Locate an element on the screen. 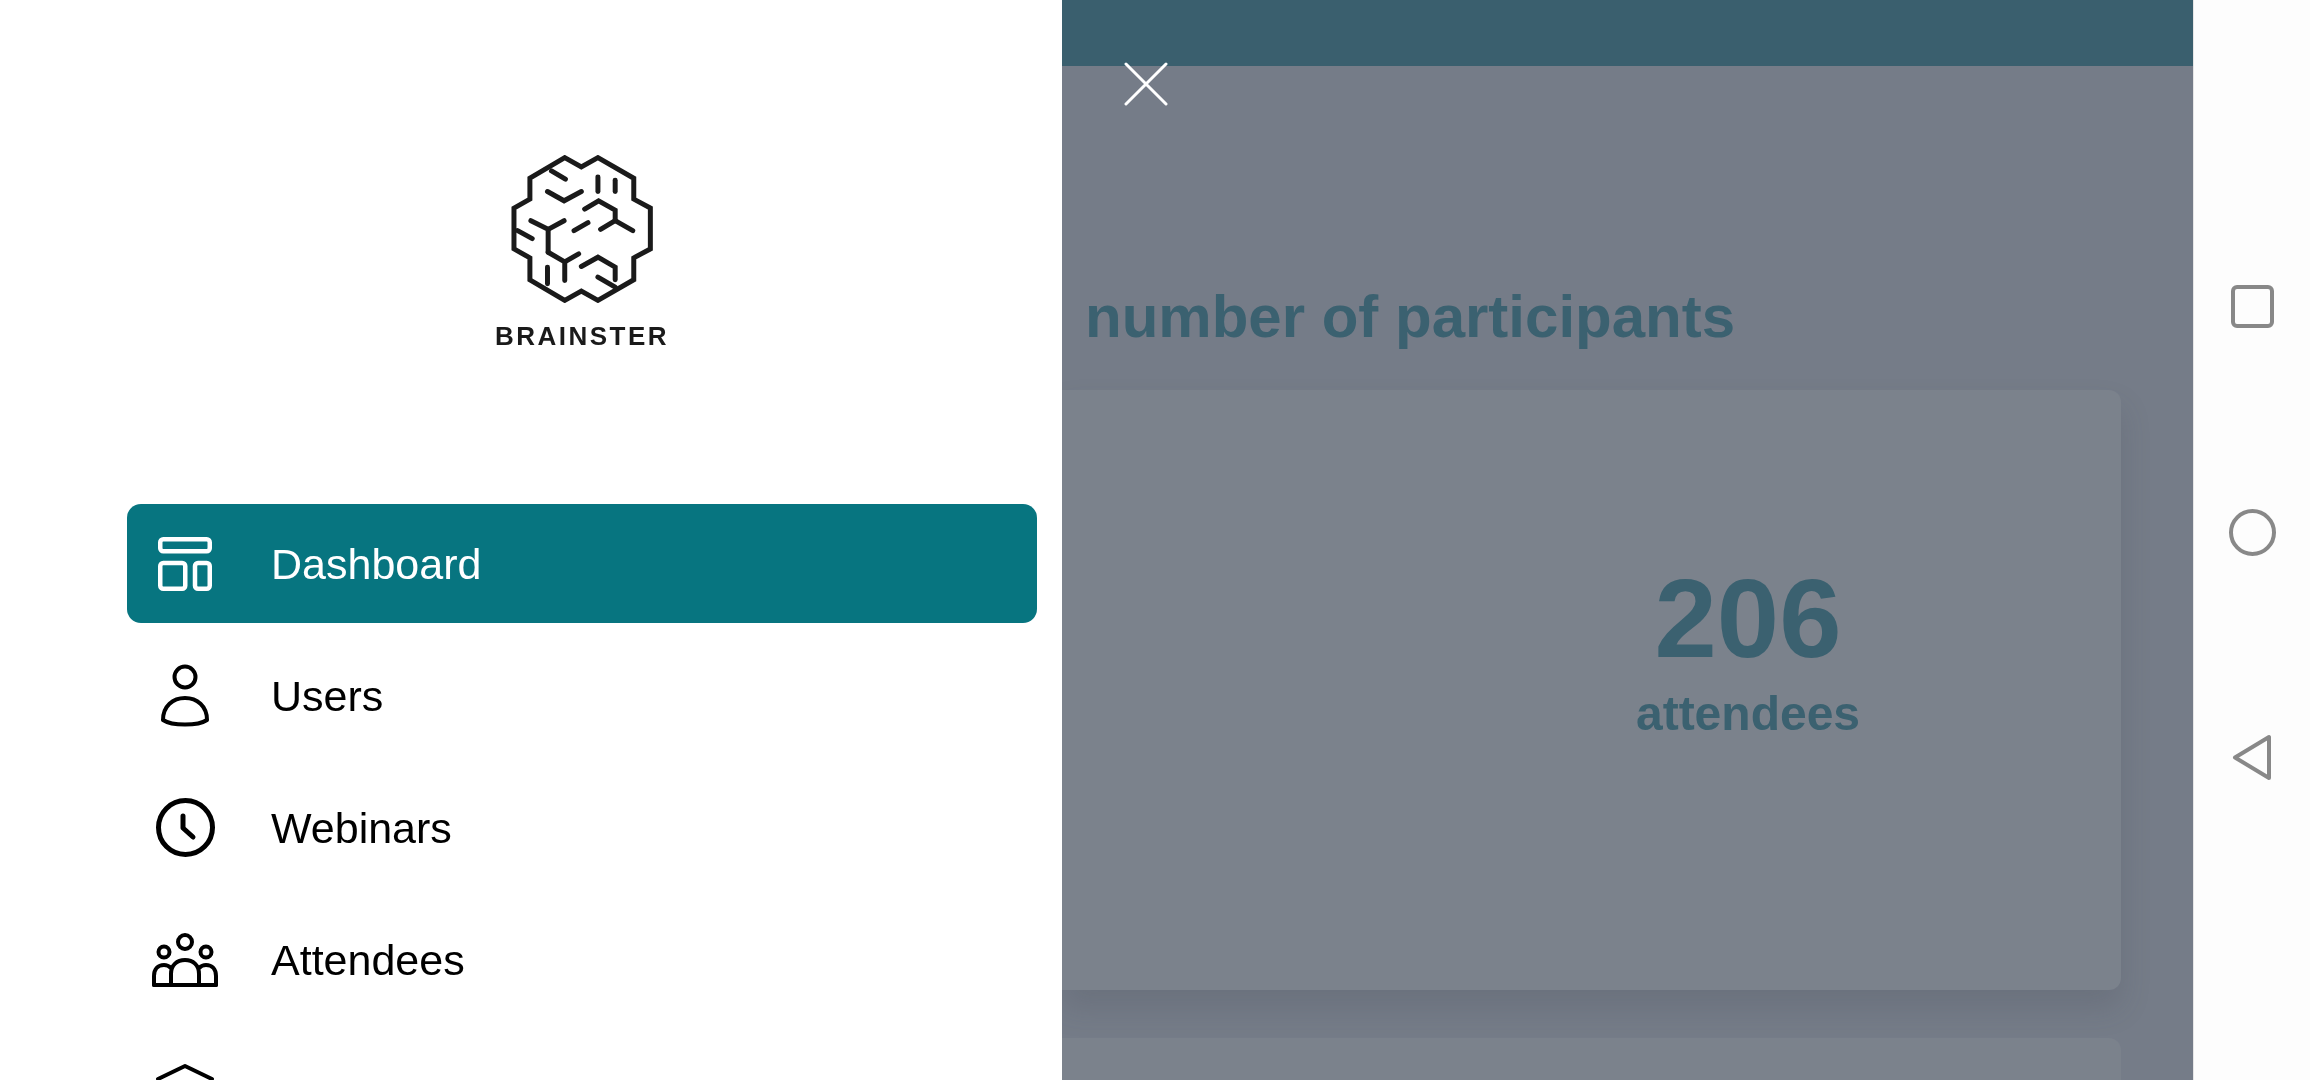 This screenshot has width=2310, height=1080. square-icon is located at coordinates (2252, 306).